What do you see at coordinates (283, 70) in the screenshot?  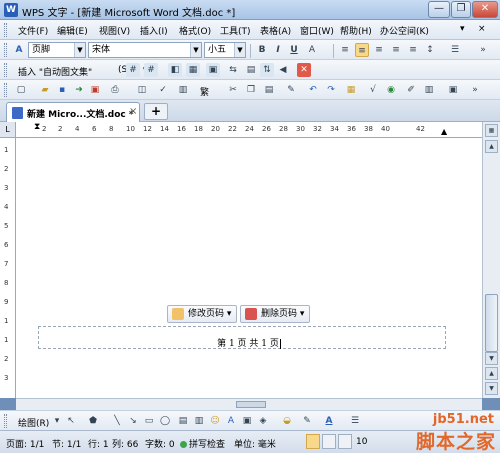 I see `show-previous-icon: ◀` at bounding box center [283, 70].